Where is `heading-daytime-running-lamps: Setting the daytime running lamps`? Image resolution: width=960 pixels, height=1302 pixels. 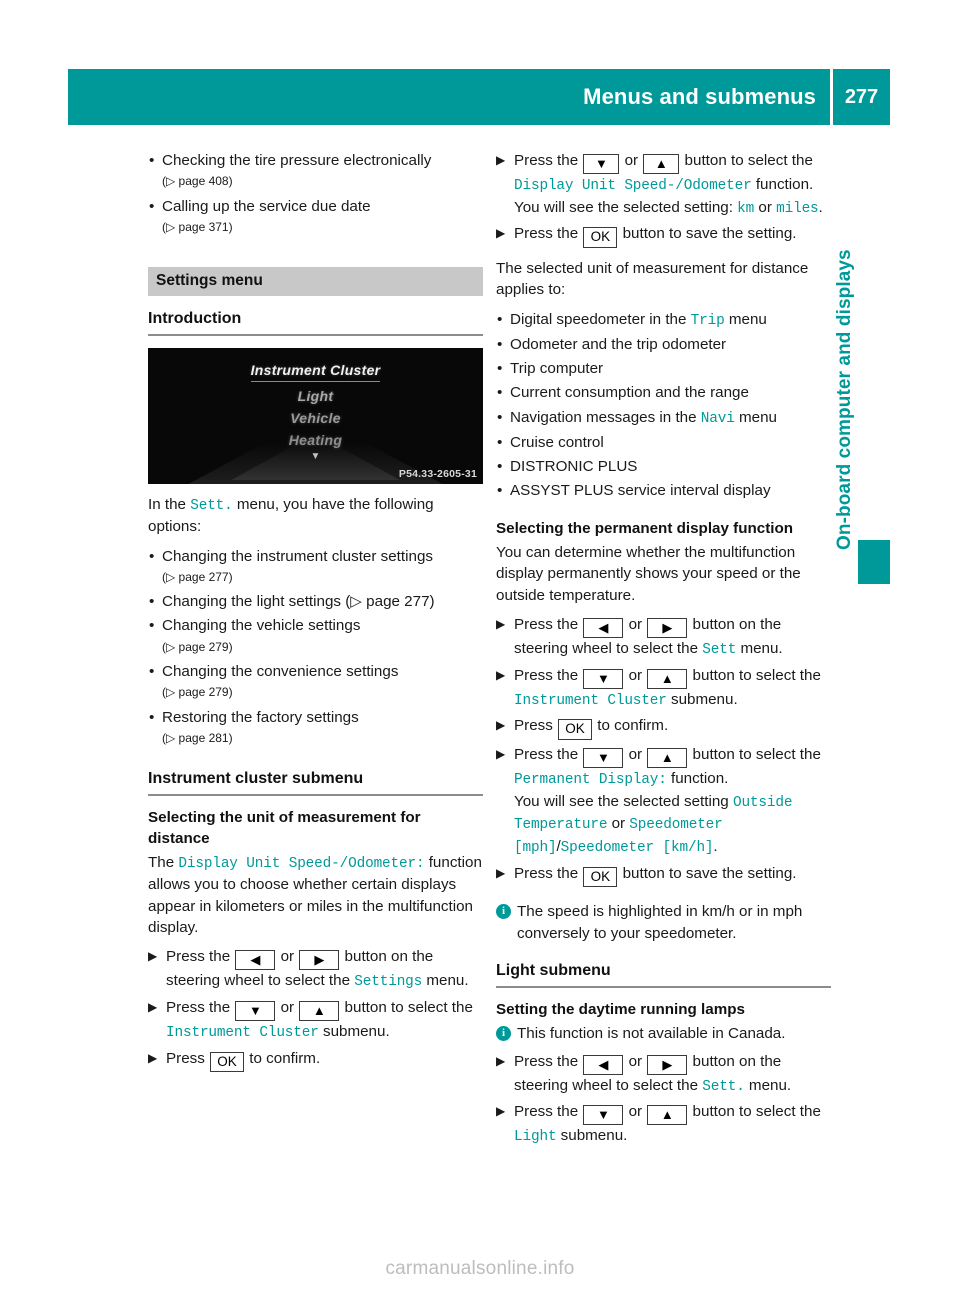 heading-daytime-running-lamps: Setting the daytime running lamps is located at coordinates (620, 1009).